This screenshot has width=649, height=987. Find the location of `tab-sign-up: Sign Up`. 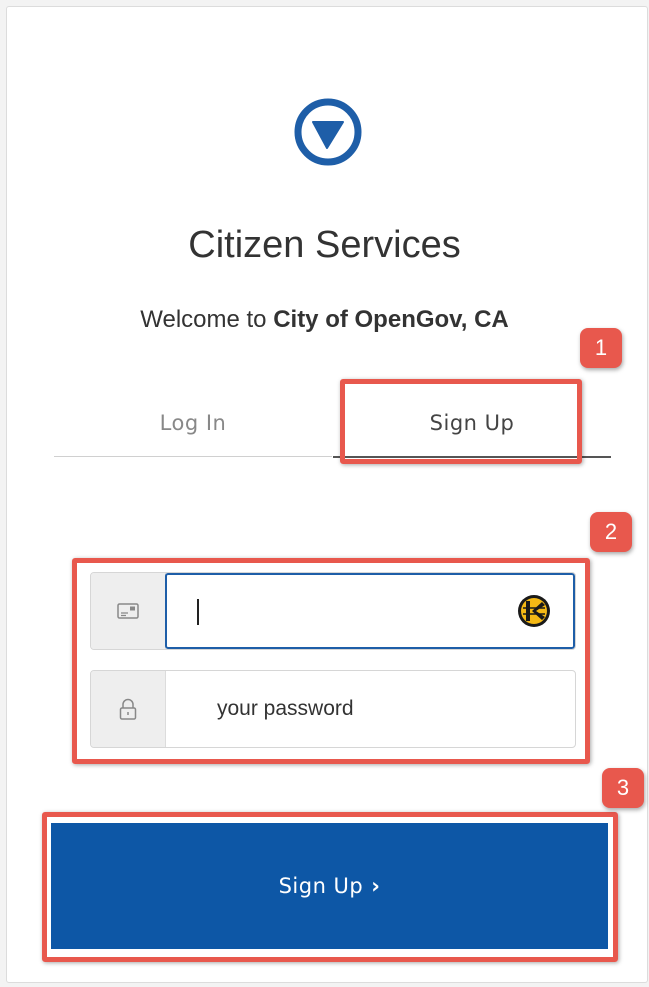

tab-sign-up: Sign Up is located at coordinates (472, 424).